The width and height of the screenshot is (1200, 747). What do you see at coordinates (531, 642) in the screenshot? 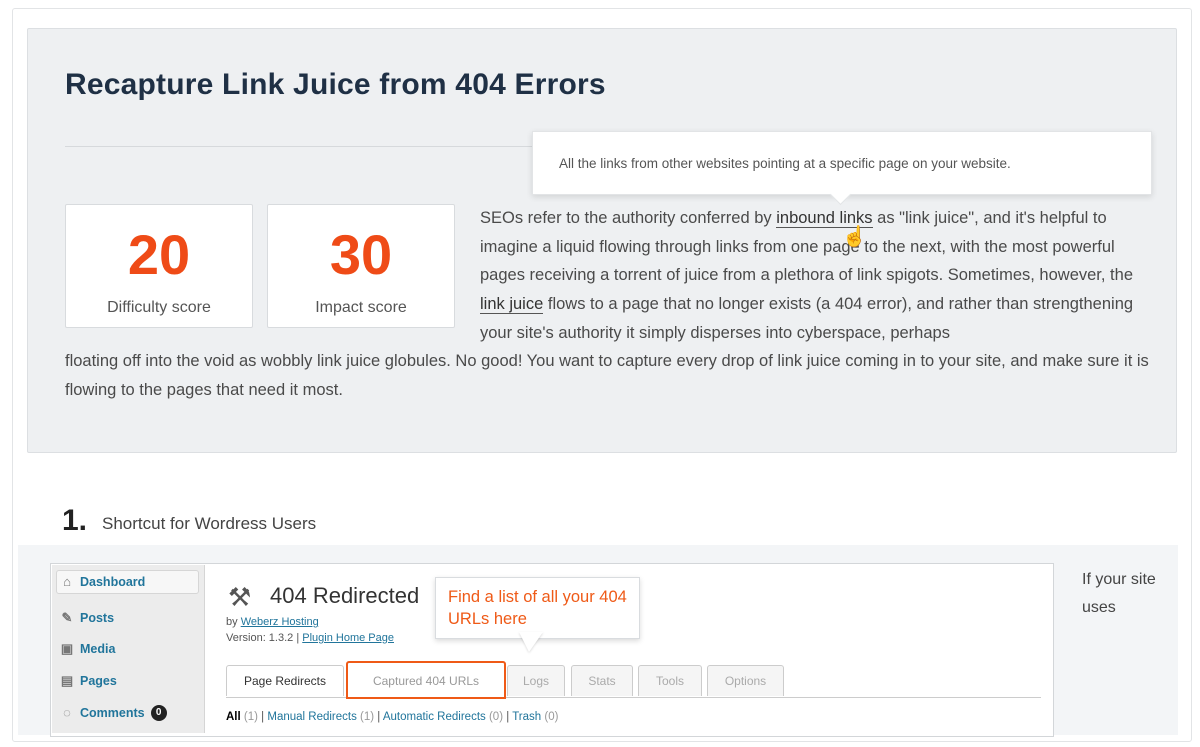
I see `callout-pointer` at bounding box center [531, 642].